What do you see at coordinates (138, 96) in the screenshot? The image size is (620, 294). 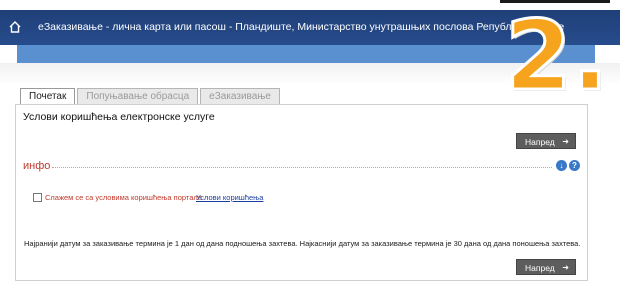 I see `tab-fill-form: Попуњавање обрасца` at bounding box center [138, 96].